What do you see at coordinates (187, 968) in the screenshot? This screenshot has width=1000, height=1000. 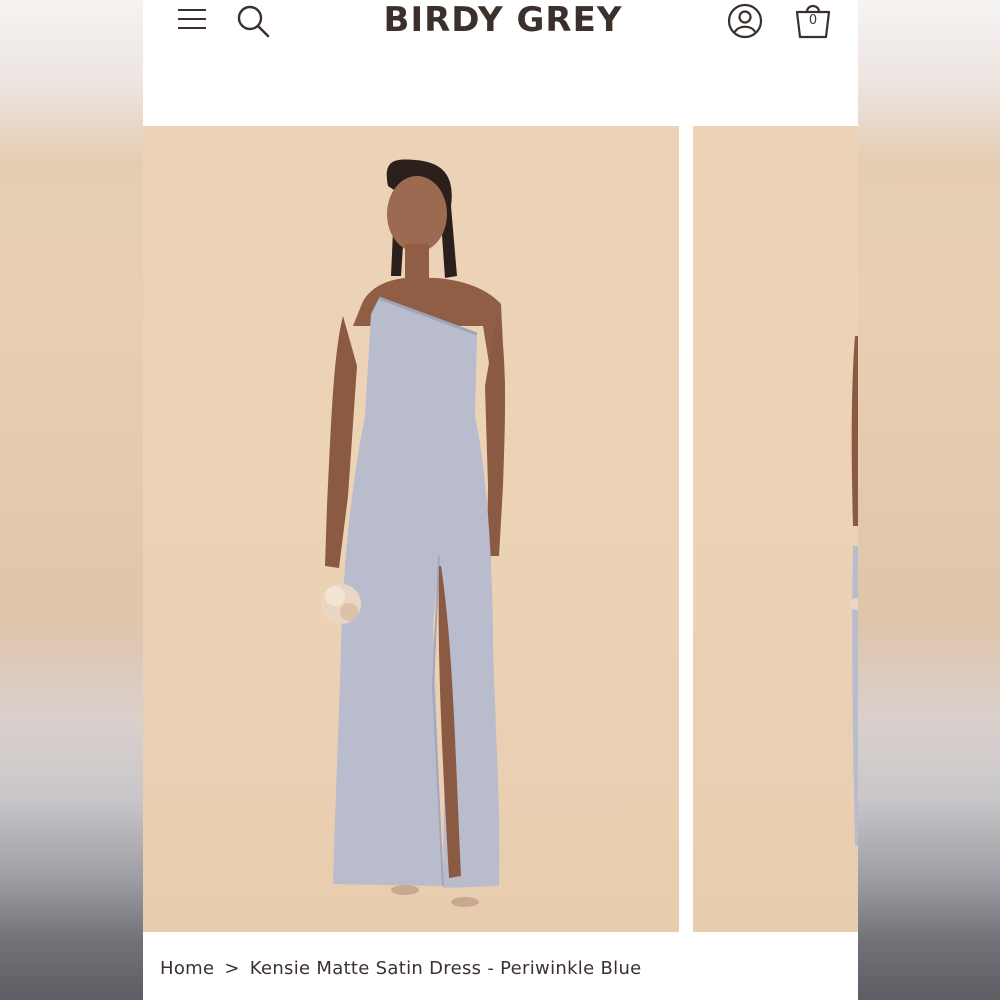 I see `breadcrumb-home-link: Home` at bounding box center [187, 968].